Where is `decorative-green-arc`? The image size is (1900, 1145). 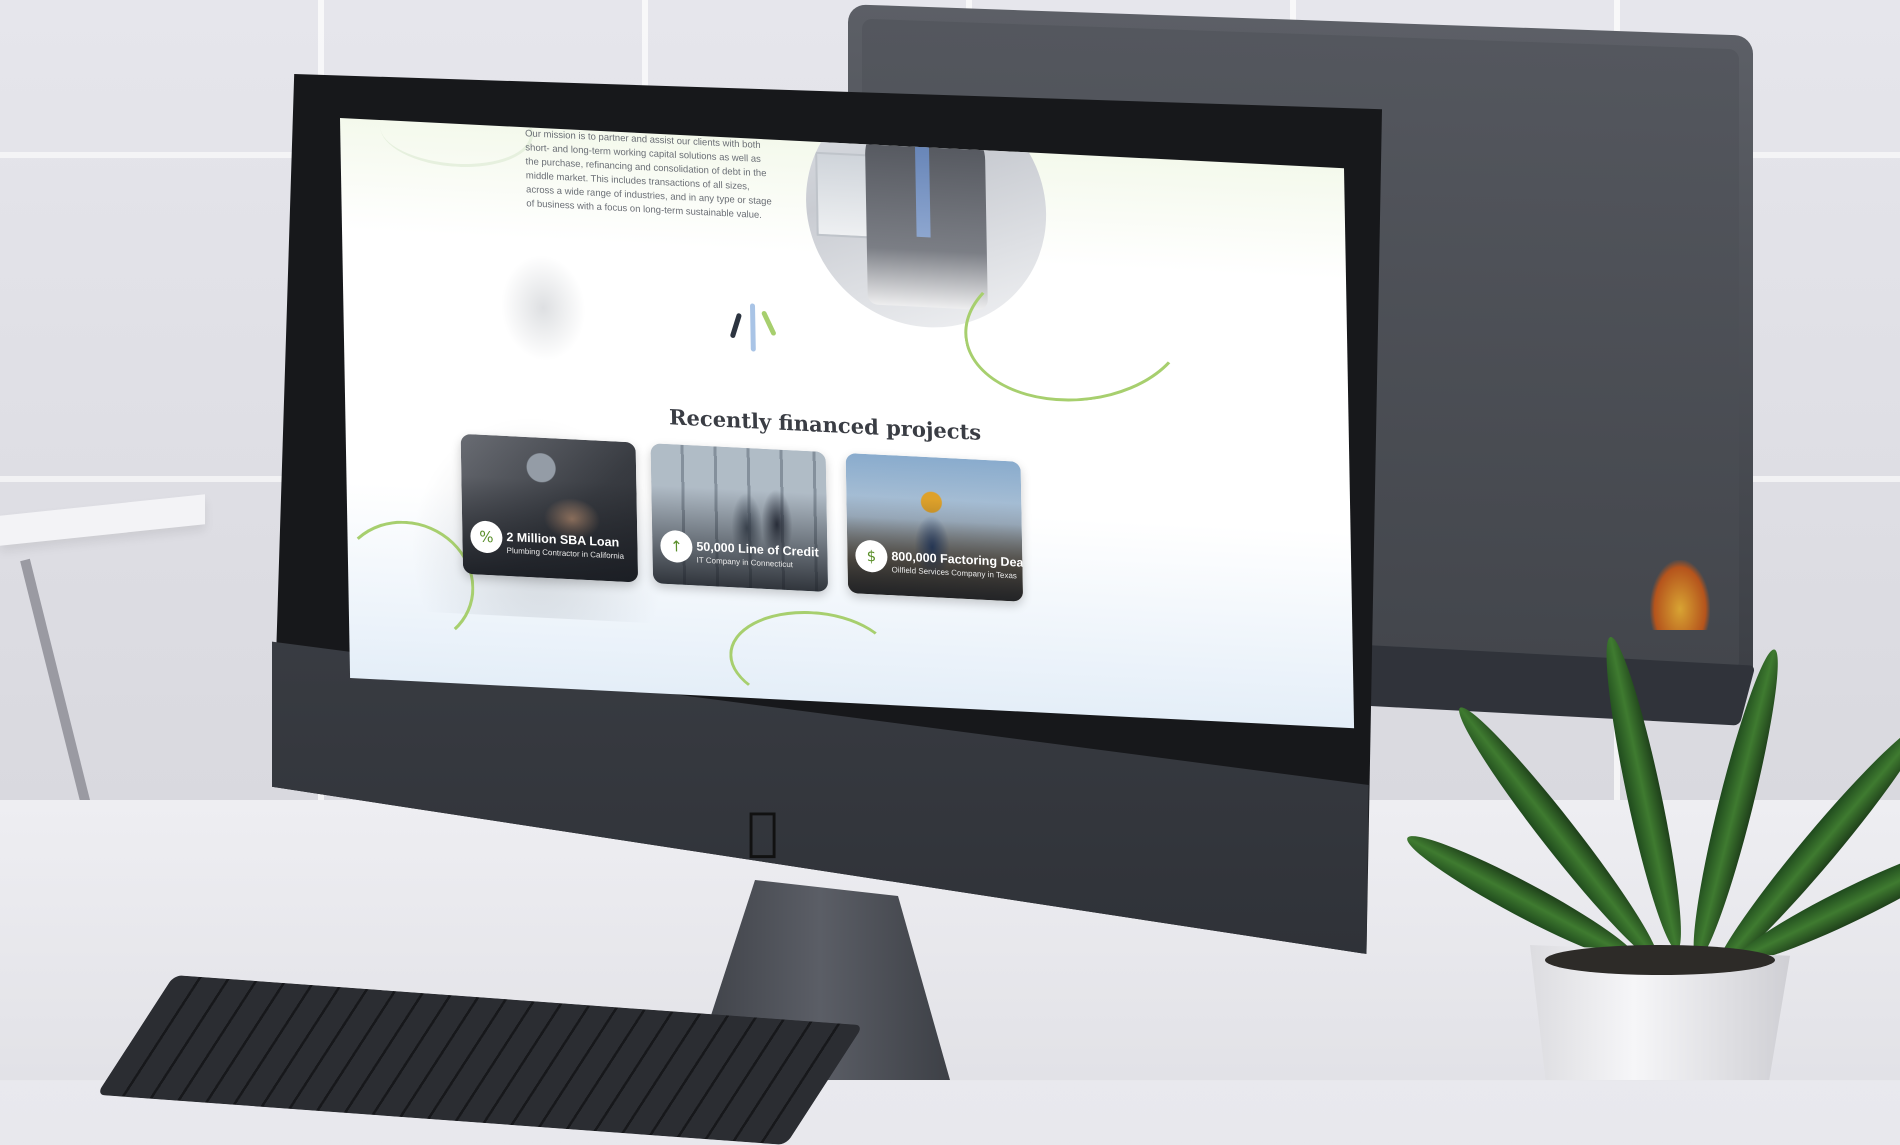
decorative-green-arc is located at coordinates (812, 659).